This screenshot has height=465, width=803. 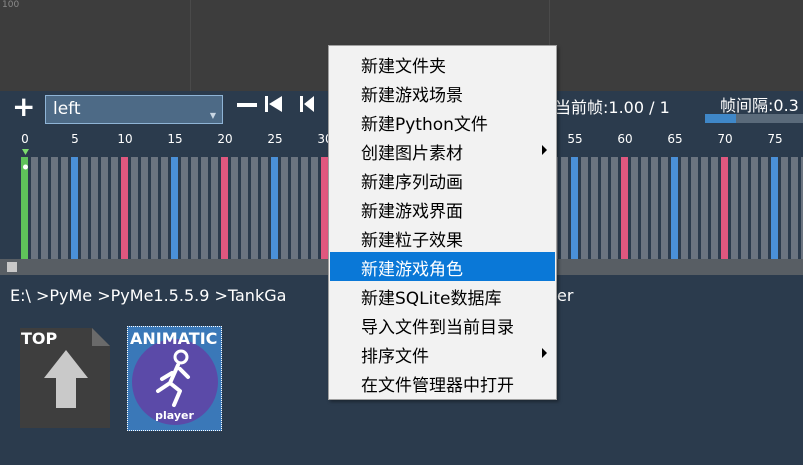 I want to click on menu-item: 新建文件夹, so click(x=442, y=63).